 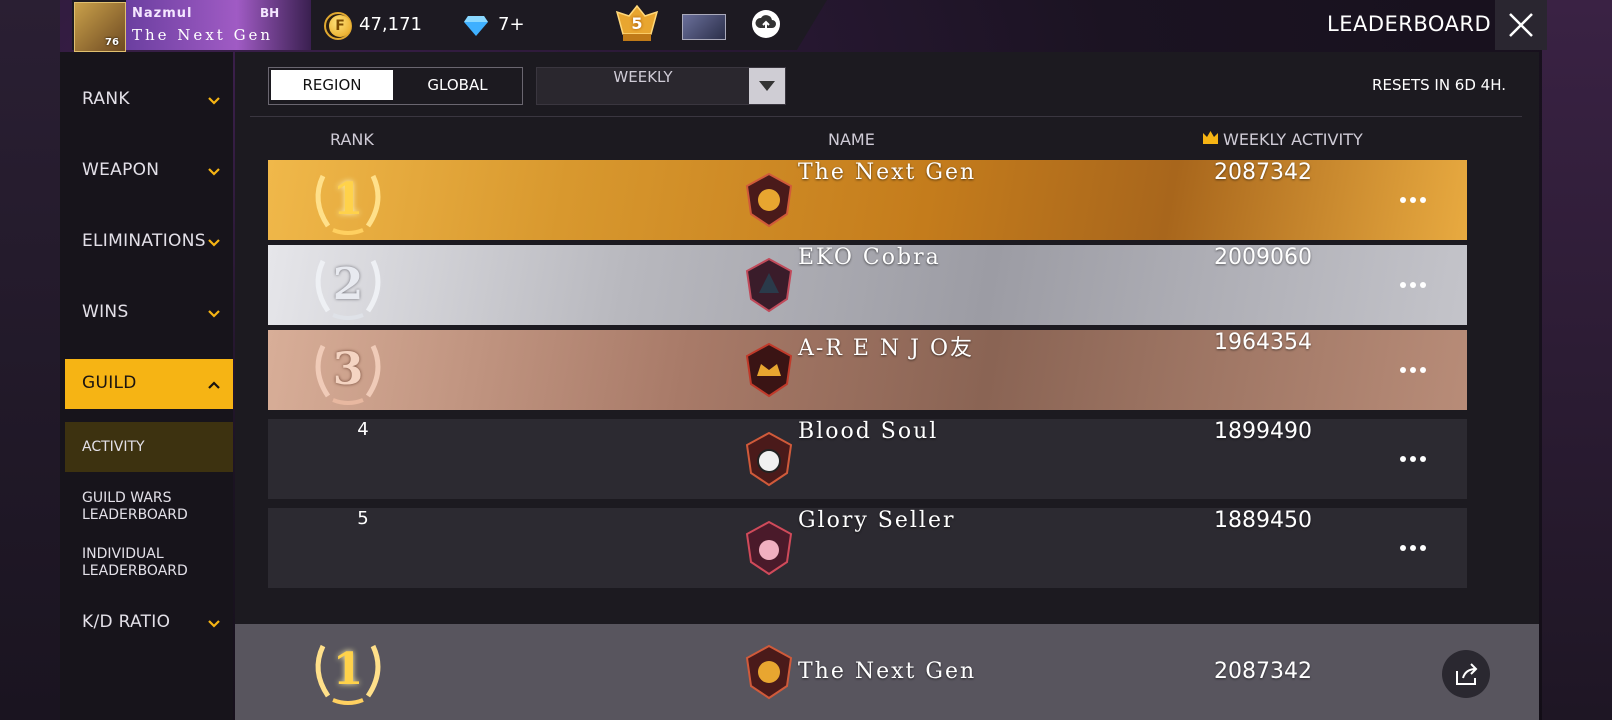 I want to click on table-row: 1 The Next Gen 2087342, so click(x=867, y=200).